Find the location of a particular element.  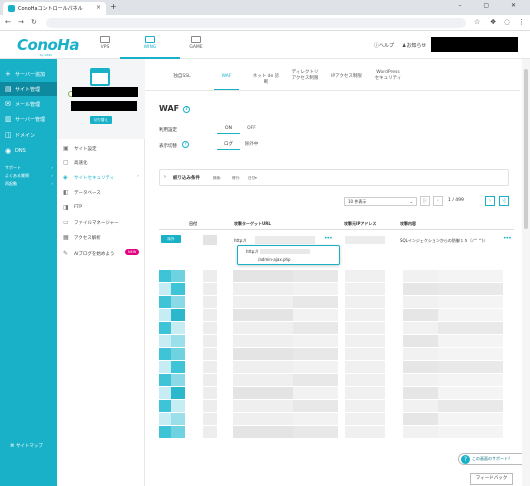

sidebar-item-label: DNS is located at coordinates (20, 151).